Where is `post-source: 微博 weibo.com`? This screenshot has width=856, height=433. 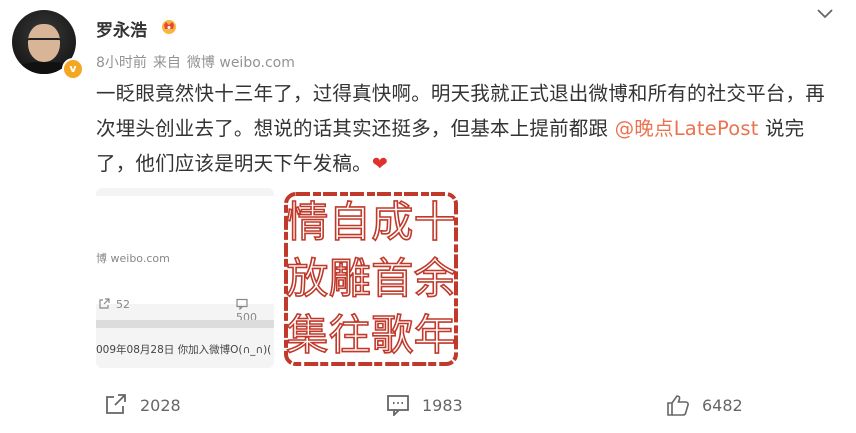 post-source: 微博 weibo.com is located at coordinates (241, 63).